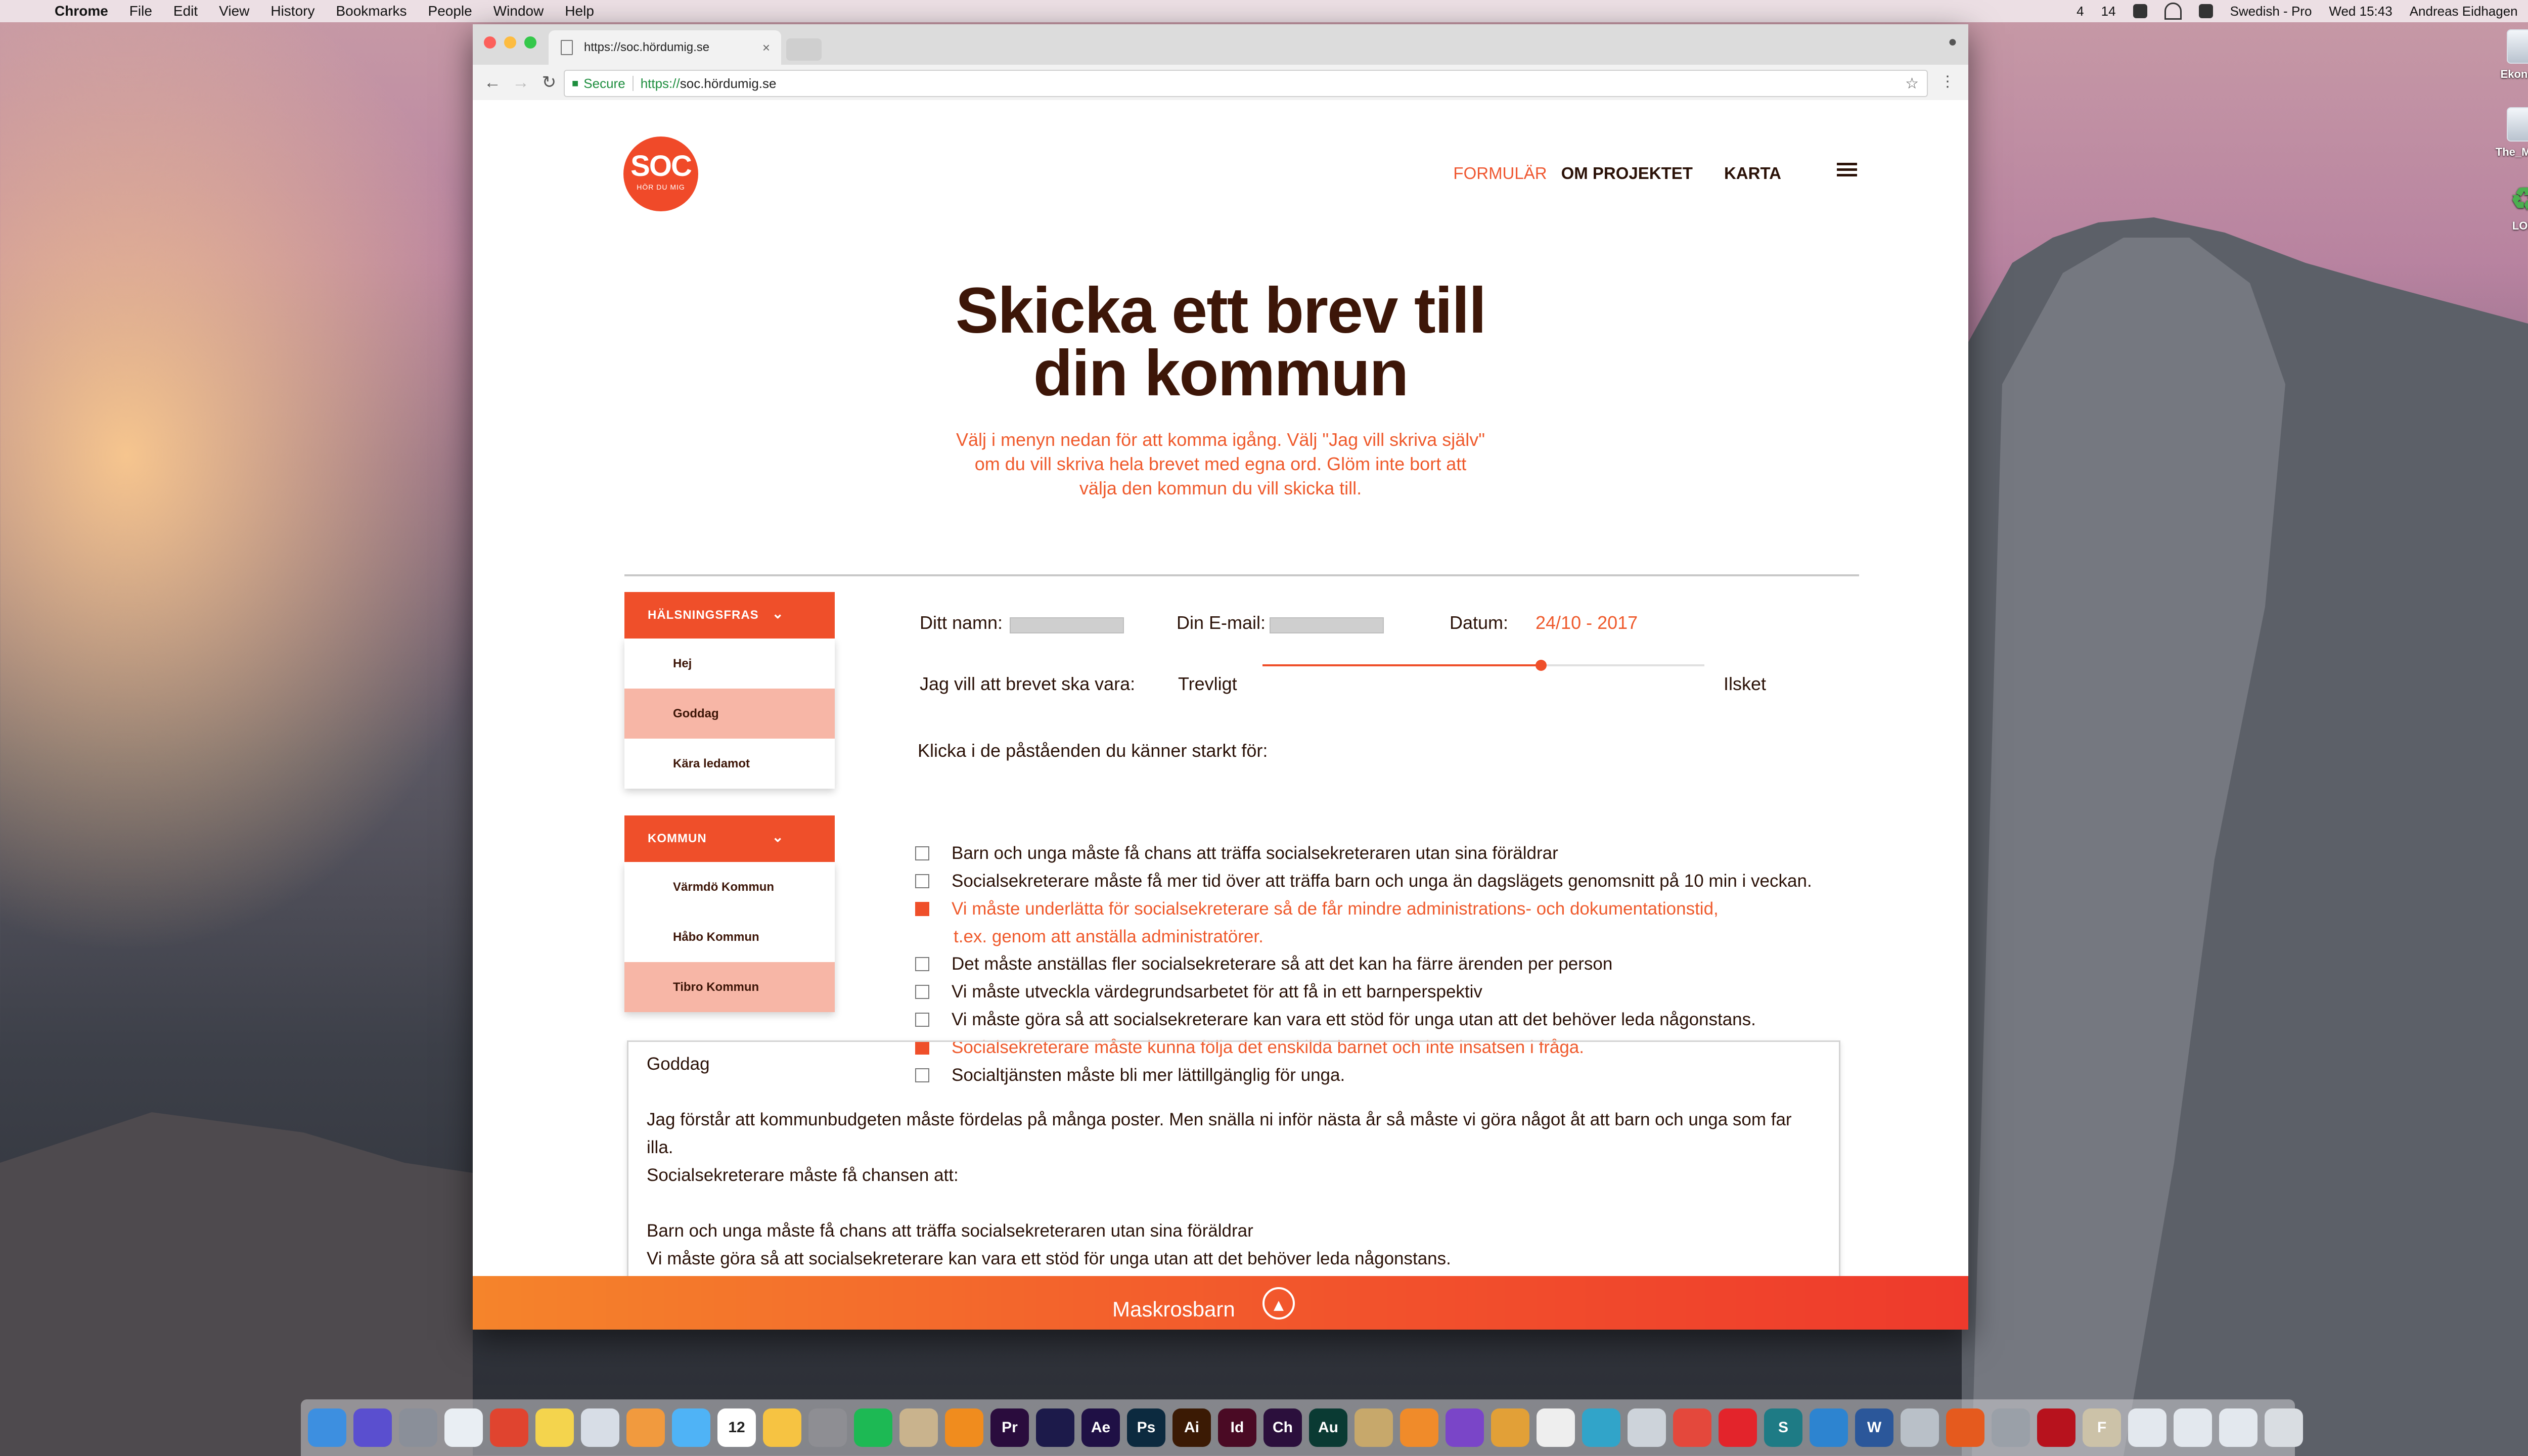 This screenshot has height=1456, width=2528. What do you see at coordinates (730, 764) in the screenshot?
I see `greeting-option-kara-ledamot: Kära ledamot` at bounding box center [730, 764].